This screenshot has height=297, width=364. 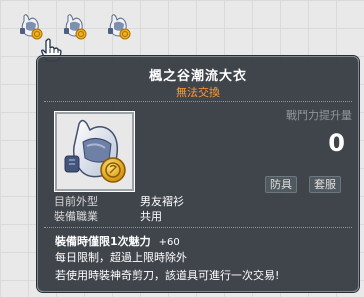 I want to click on charm-bonus: 裝備時僅限1次魅力 +60, so click(x=117, y=241).